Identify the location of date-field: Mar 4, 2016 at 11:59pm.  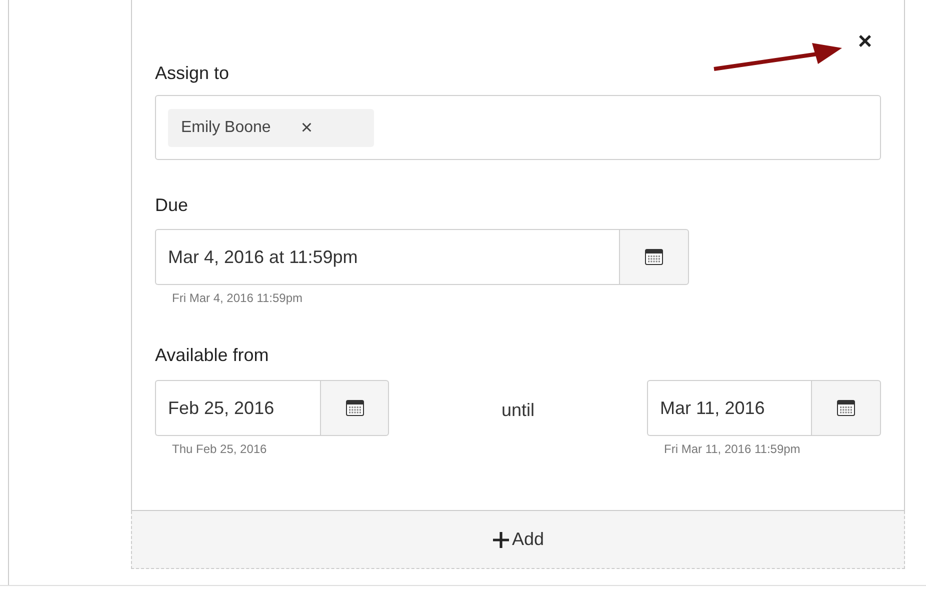
(387, 257).